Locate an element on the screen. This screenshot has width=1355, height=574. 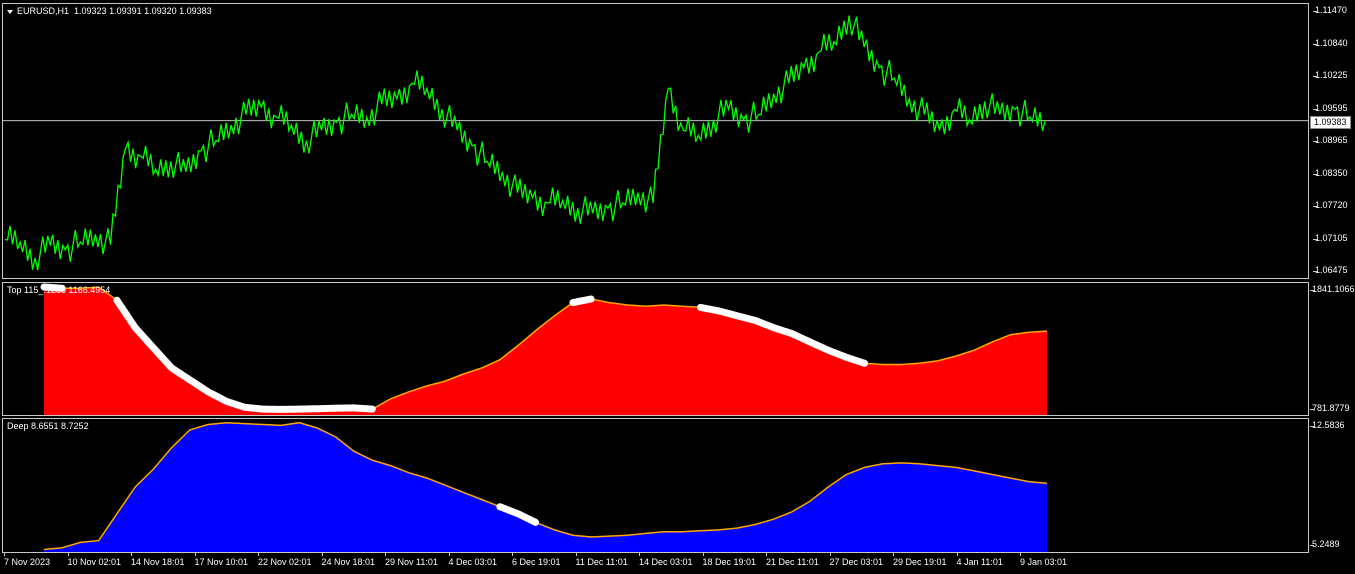
time-tick-label: 14 Dec 03:01 is located at coordinates (666, 560).